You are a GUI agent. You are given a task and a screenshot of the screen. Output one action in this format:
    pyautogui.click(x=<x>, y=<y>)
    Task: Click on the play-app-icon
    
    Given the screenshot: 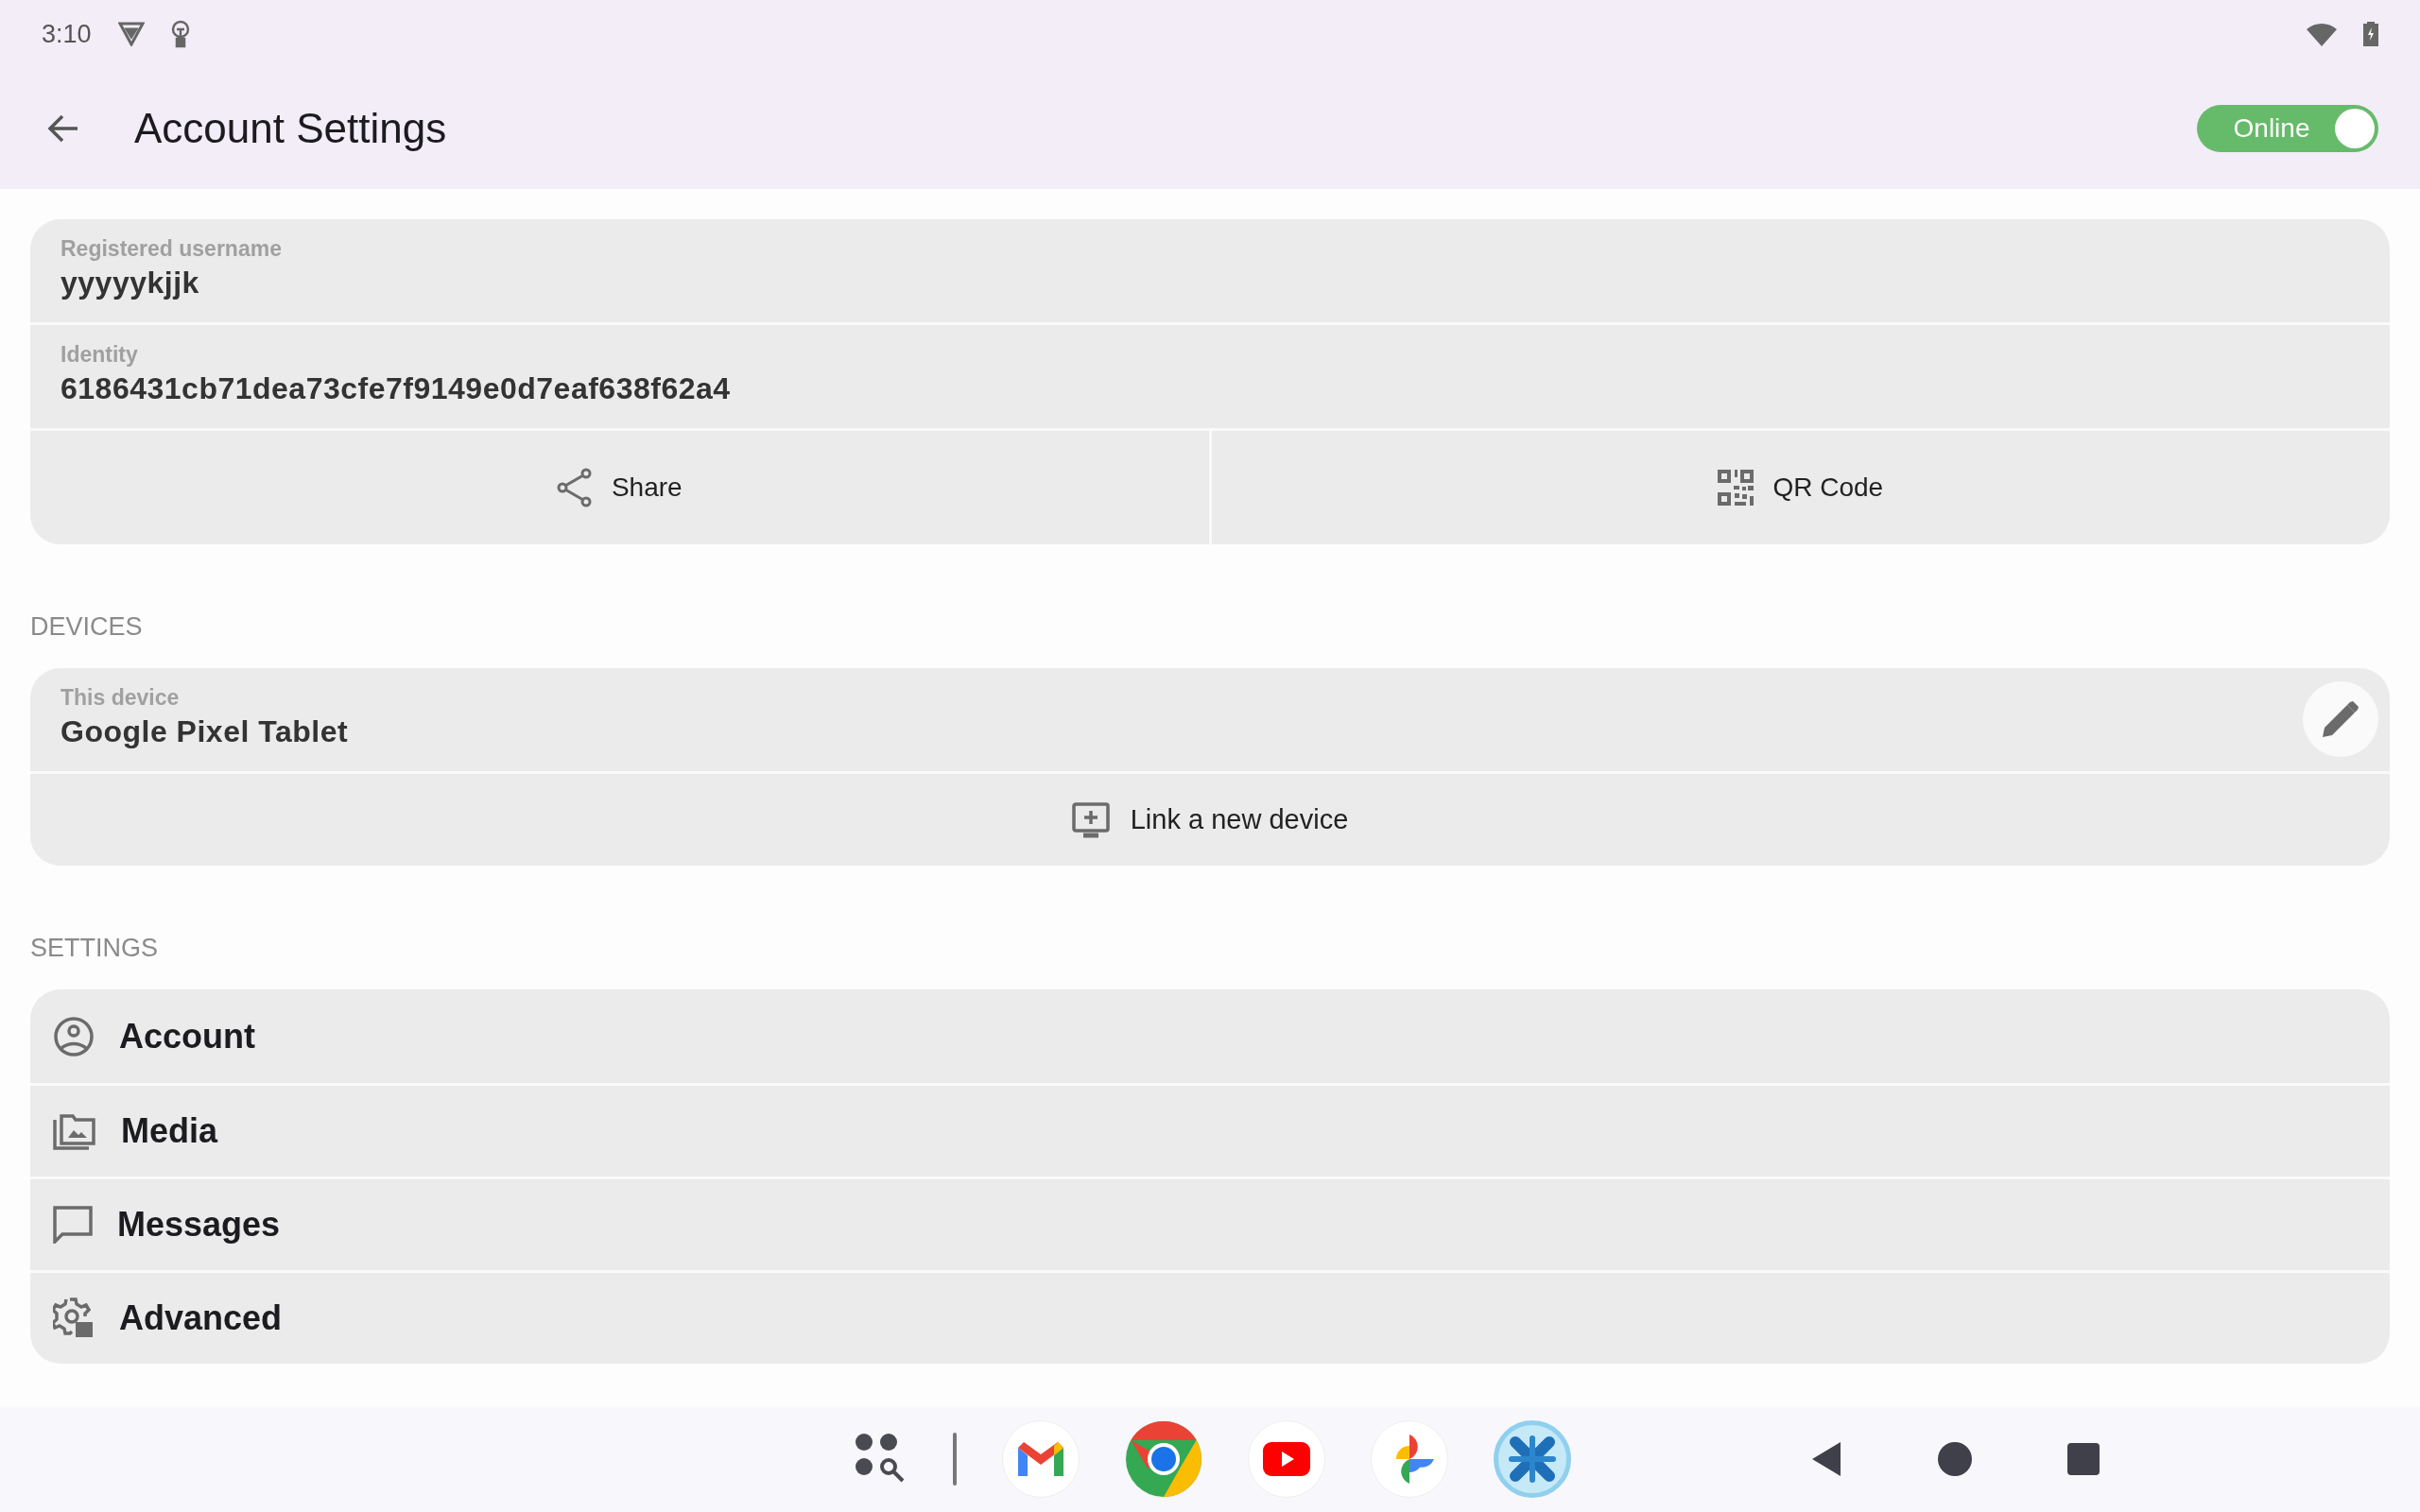 What is the action you would take?
    pyautogui.click(x=1286, y=1459)
    